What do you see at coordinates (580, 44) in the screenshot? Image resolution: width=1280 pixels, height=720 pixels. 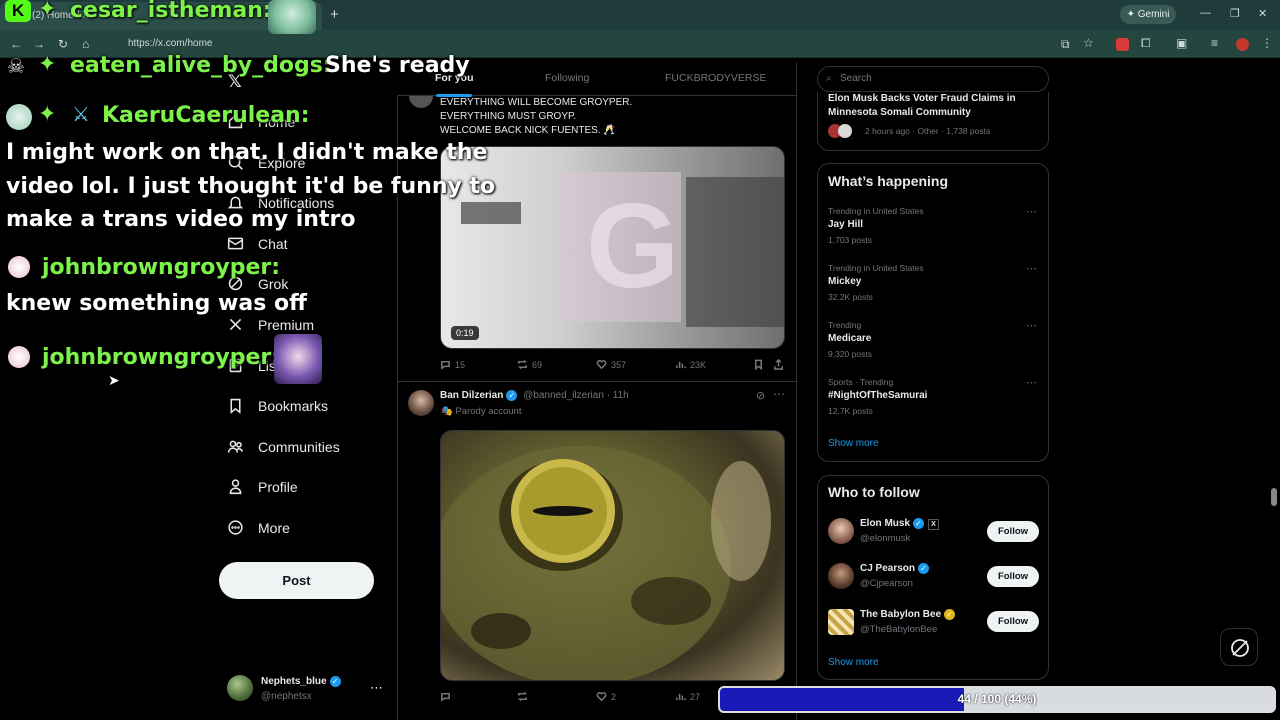 I see `address-bar: https://x.com/home` at bounding box center [580, 44].